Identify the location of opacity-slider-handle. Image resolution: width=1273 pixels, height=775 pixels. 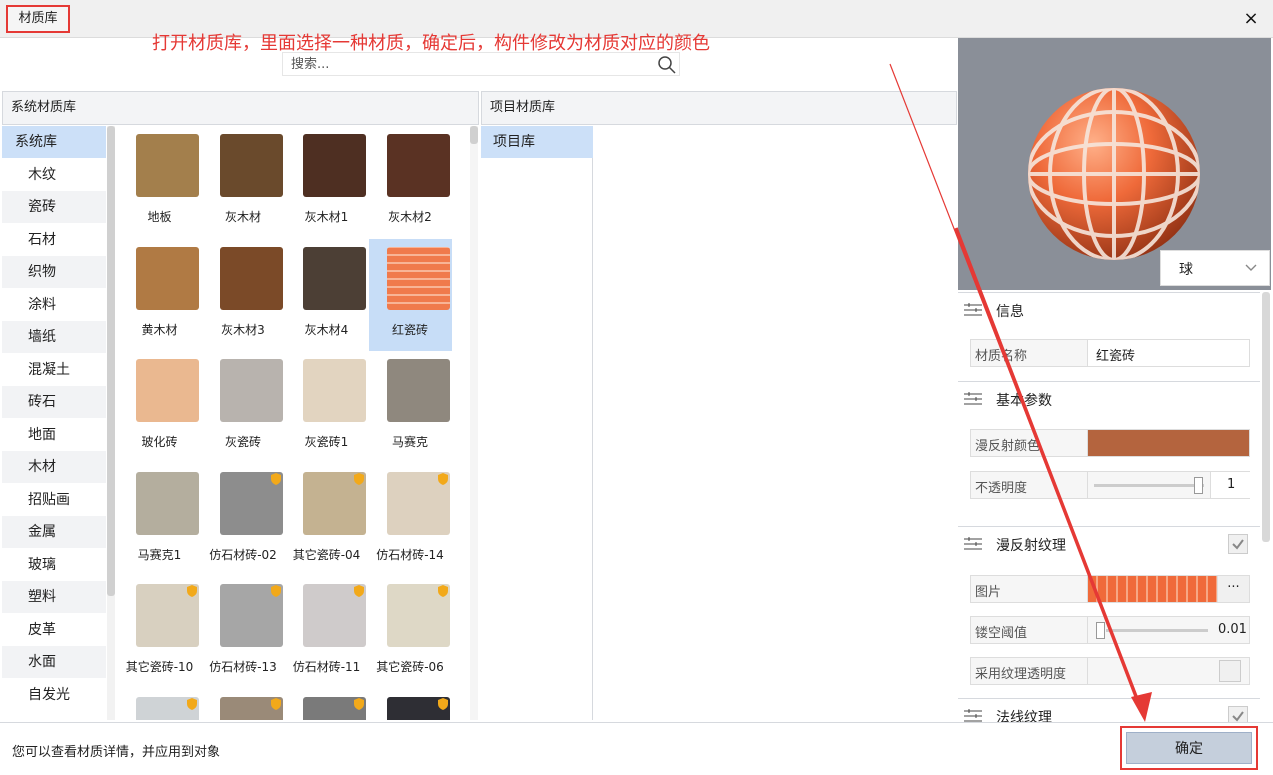
(1198, 485).